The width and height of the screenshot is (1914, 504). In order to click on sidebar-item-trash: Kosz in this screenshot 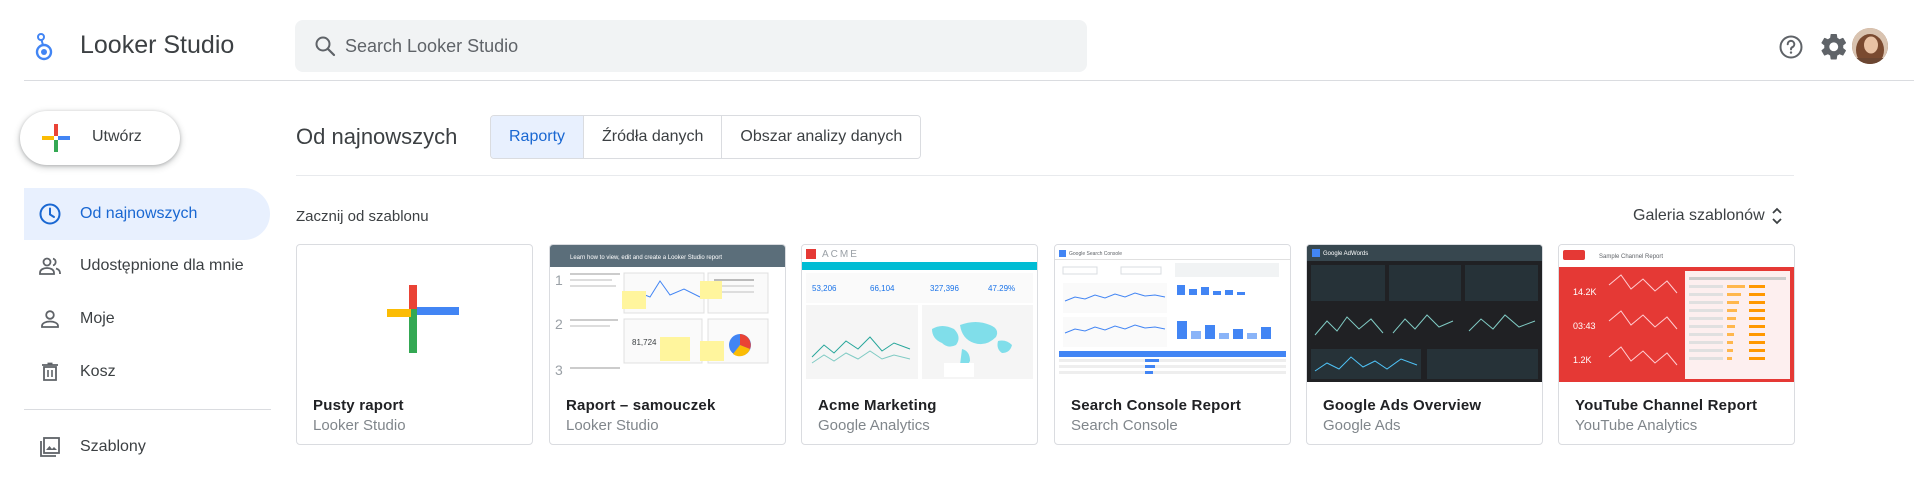, I will do `click(147, 372)`.